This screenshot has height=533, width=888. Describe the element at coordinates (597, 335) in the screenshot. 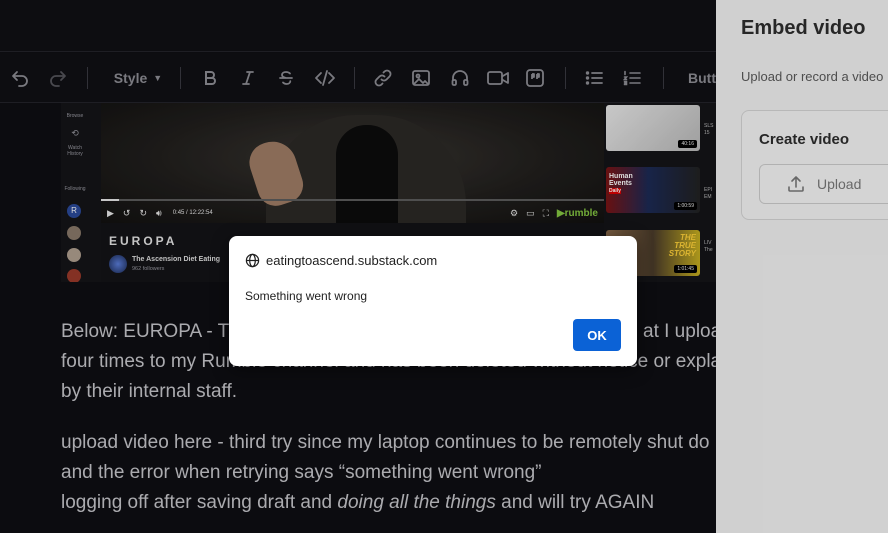

I see `ok-button: OK` at that location.